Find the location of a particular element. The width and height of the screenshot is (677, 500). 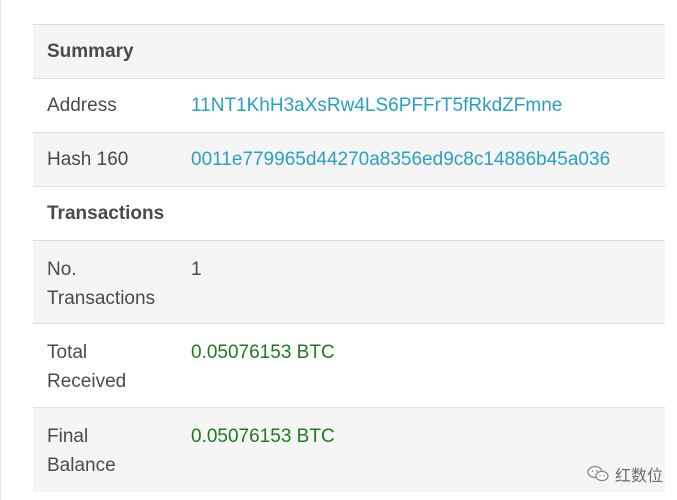

no-transactions-label-line2: Transactions is located at coordinates (101, 298).